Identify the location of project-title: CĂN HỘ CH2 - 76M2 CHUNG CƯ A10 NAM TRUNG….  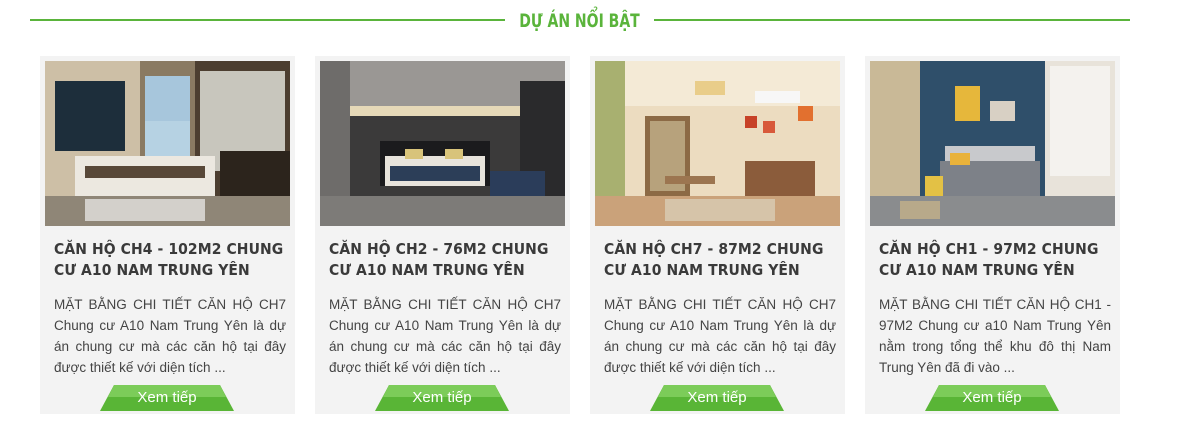
(445, 260).